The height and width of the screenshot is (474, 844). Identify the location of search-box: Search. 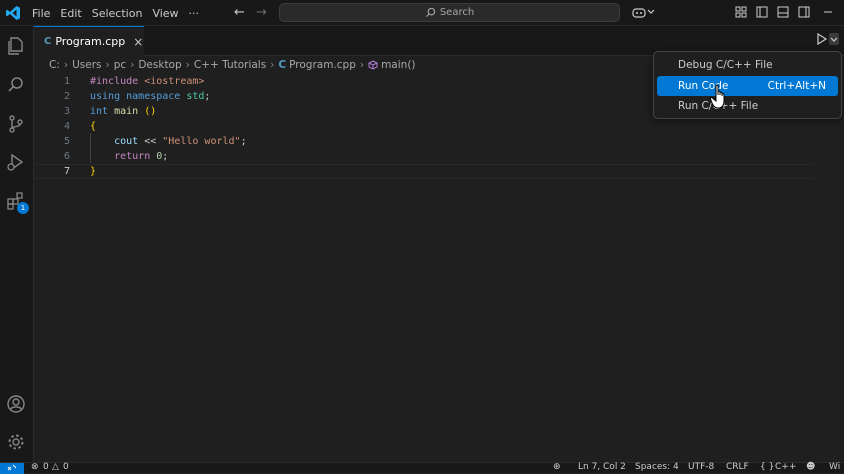
(449, 12).